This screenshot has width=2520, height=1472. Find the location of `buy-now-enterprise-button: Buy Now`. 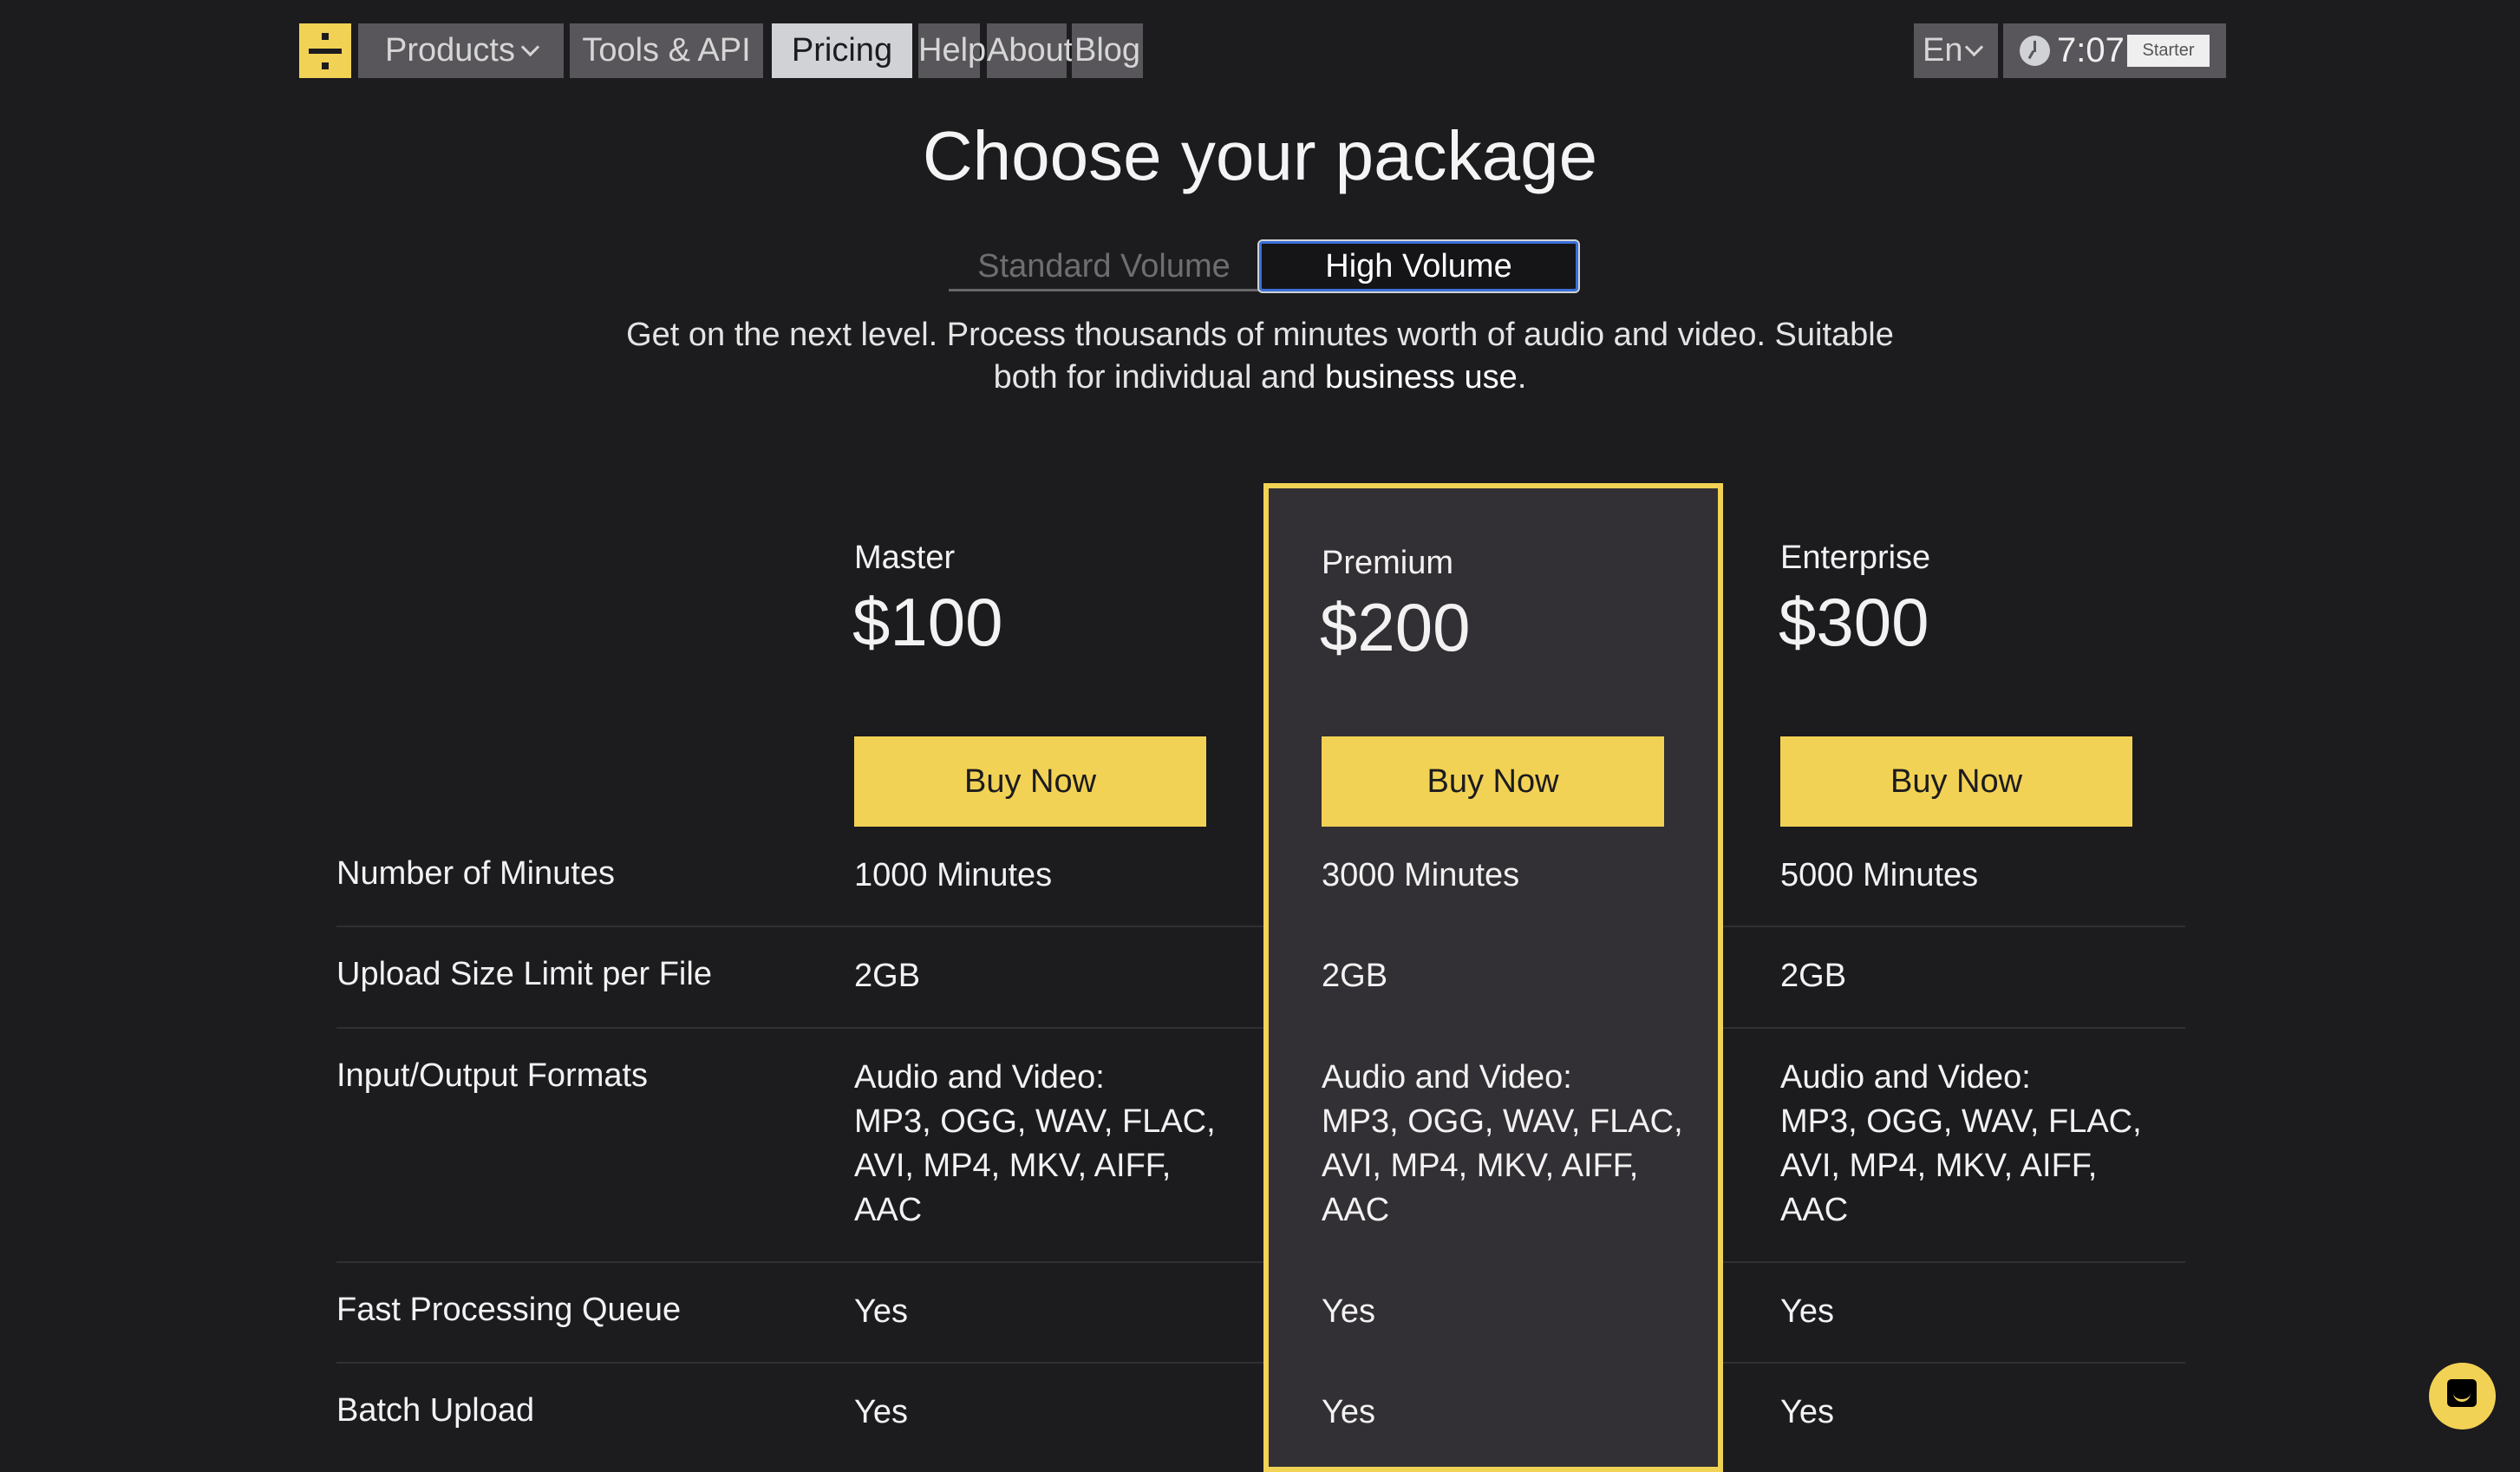

buy-now-enterprise-button: Buy Now is located at coordinates (1956, 781).